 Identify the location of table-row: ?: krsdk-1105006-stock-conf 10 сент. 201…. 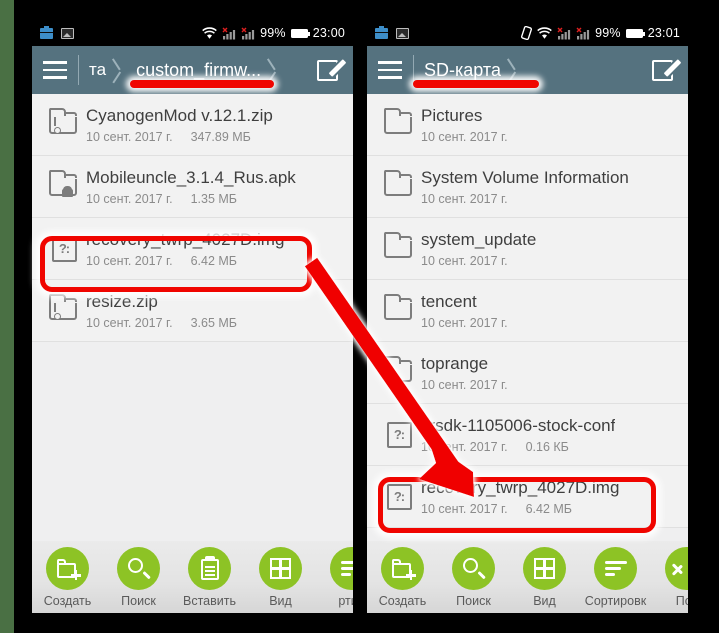
(527, 435).